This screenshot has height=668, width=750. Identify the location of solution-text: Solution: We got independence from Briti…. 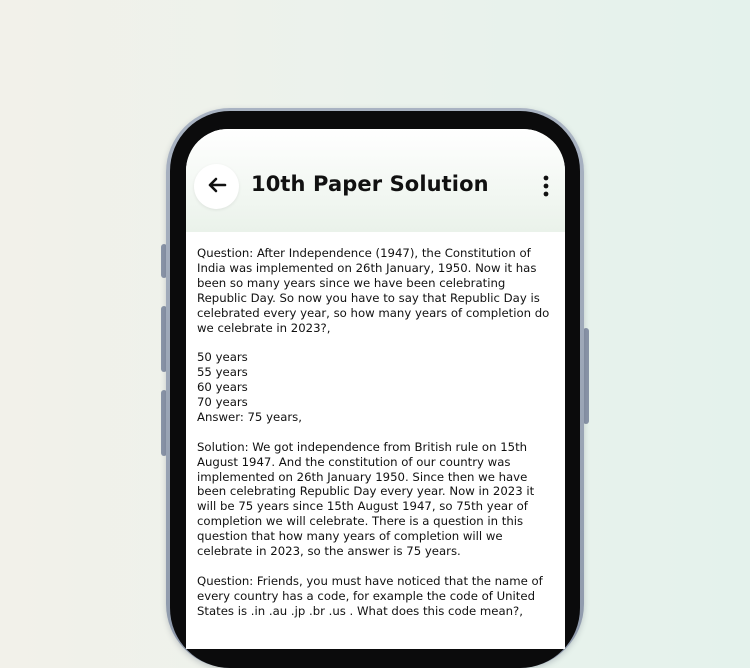
(366, 499).